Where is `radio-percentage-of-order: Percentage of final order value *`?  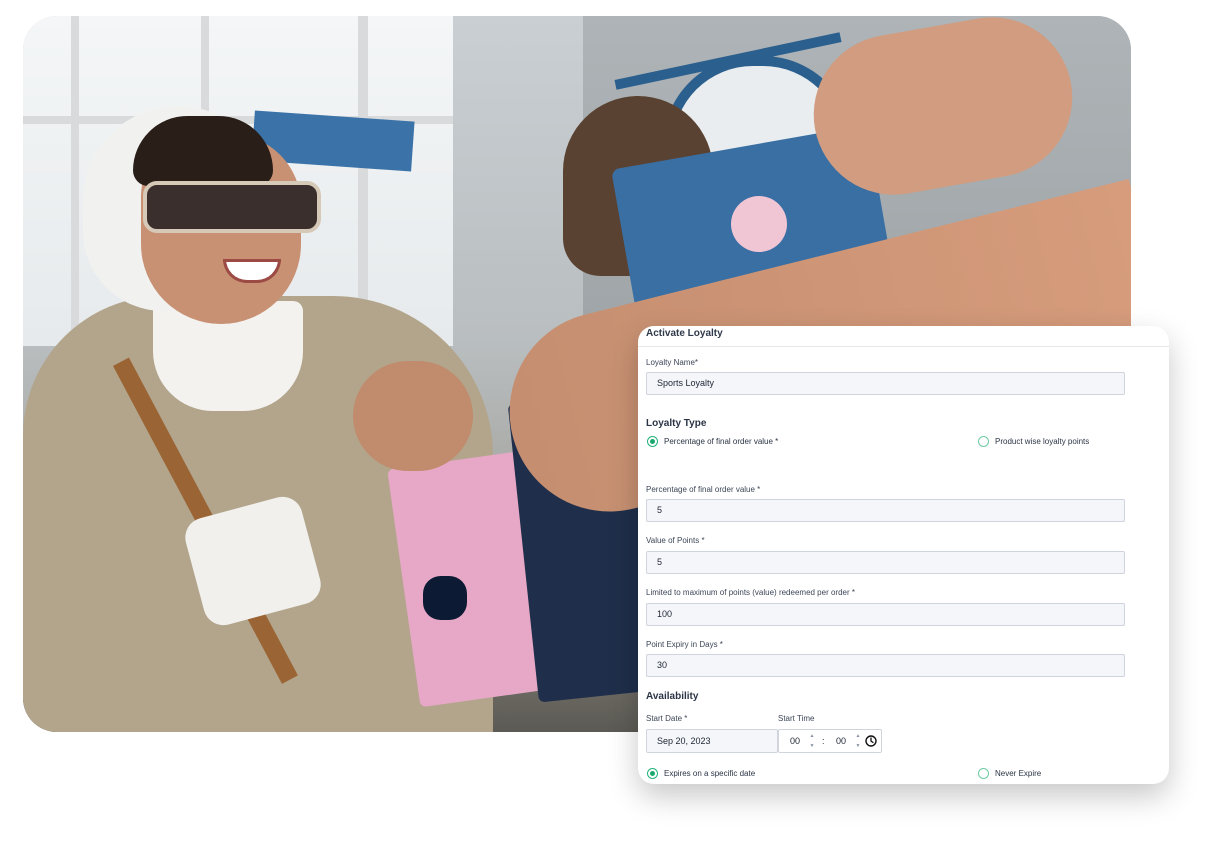 radio-percentage-of-order: Percentage of final order value * is located at coordinates (712, 441).